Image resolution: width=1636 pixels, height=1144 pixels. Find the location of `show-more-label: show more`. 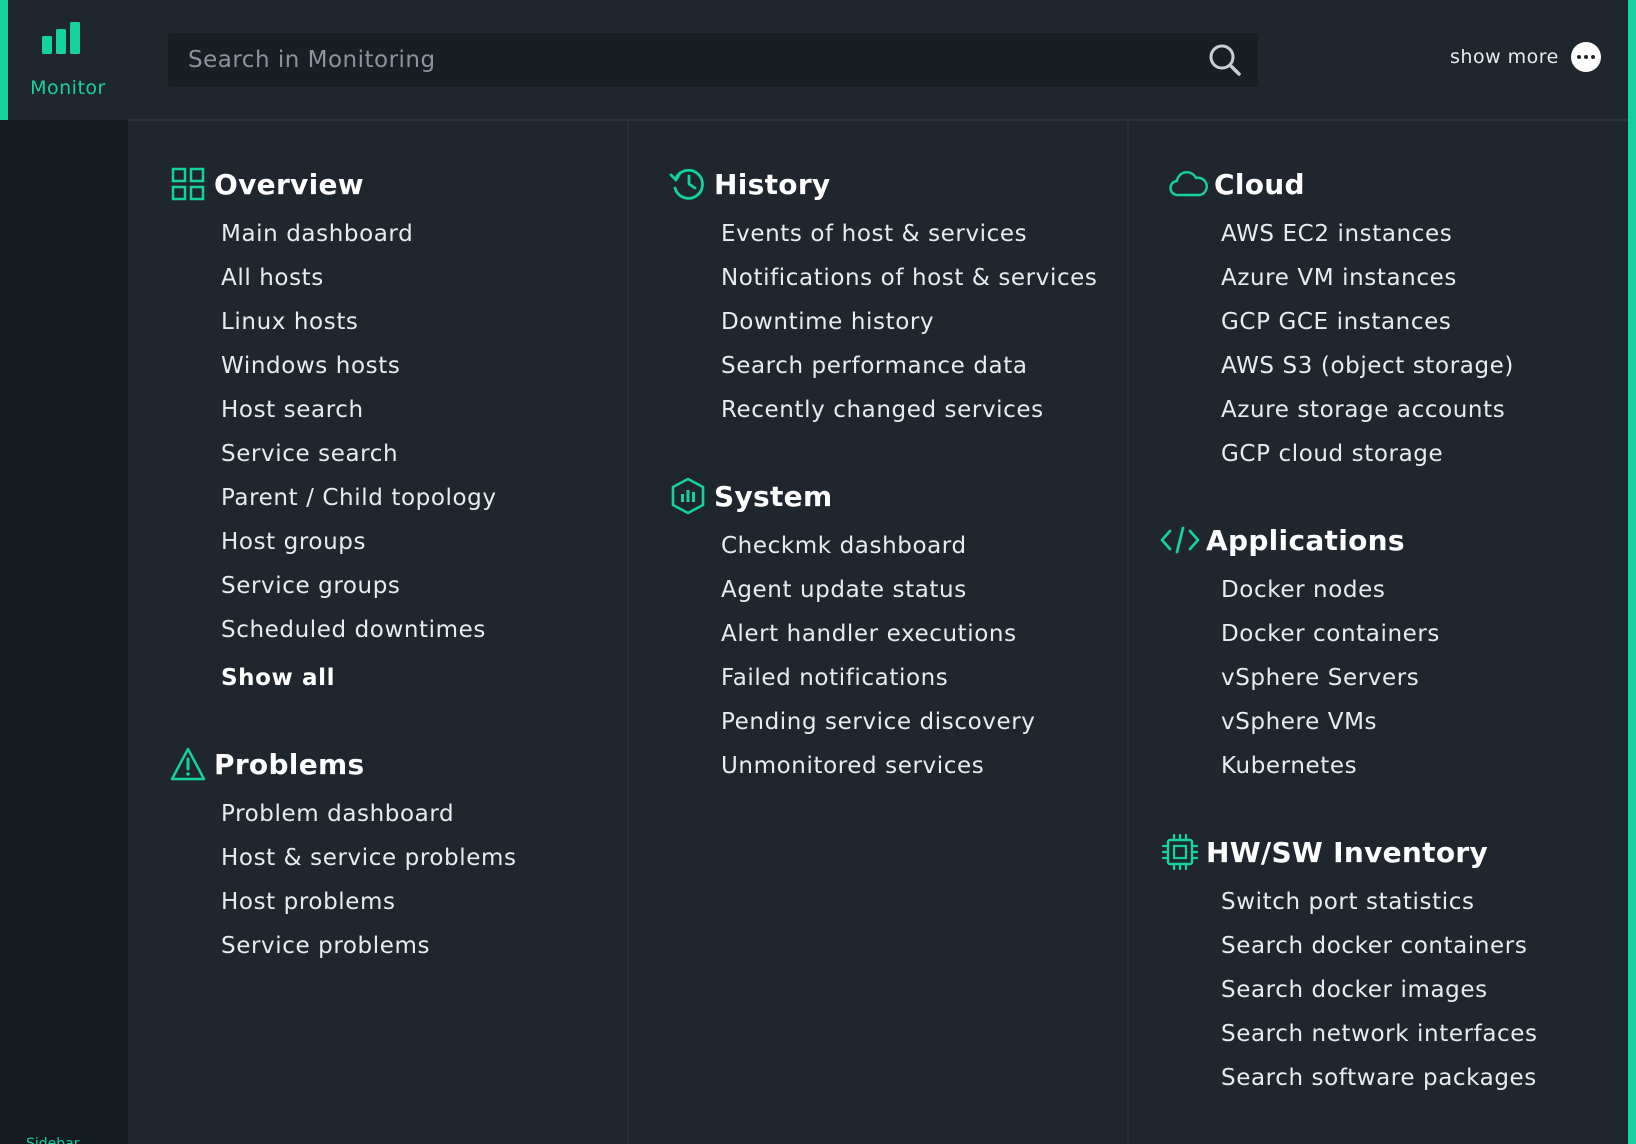

show-more-label: show more is located at coordinates (1504, 57).